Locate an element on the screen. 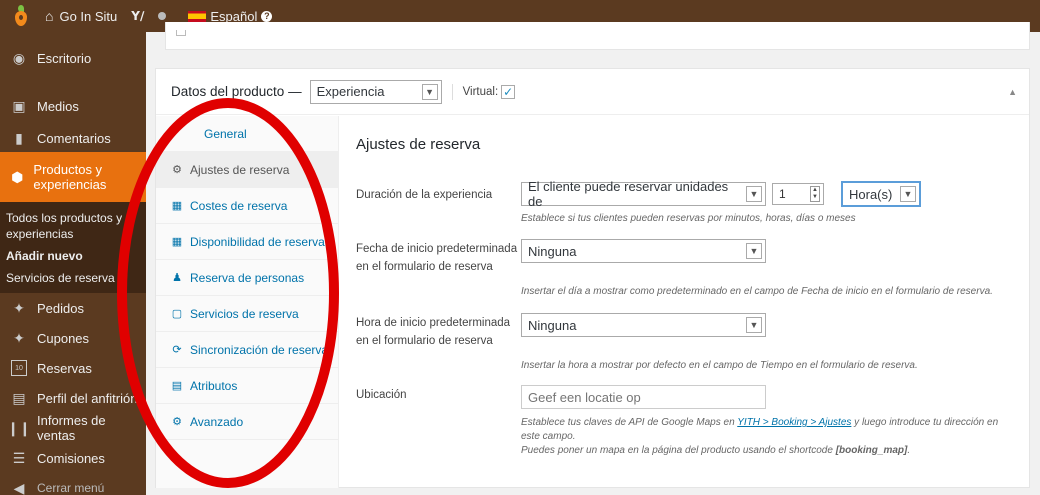 This screenshot has width=1040, height=495. site-name: Go In Situ is located at coordinates (88, 16).